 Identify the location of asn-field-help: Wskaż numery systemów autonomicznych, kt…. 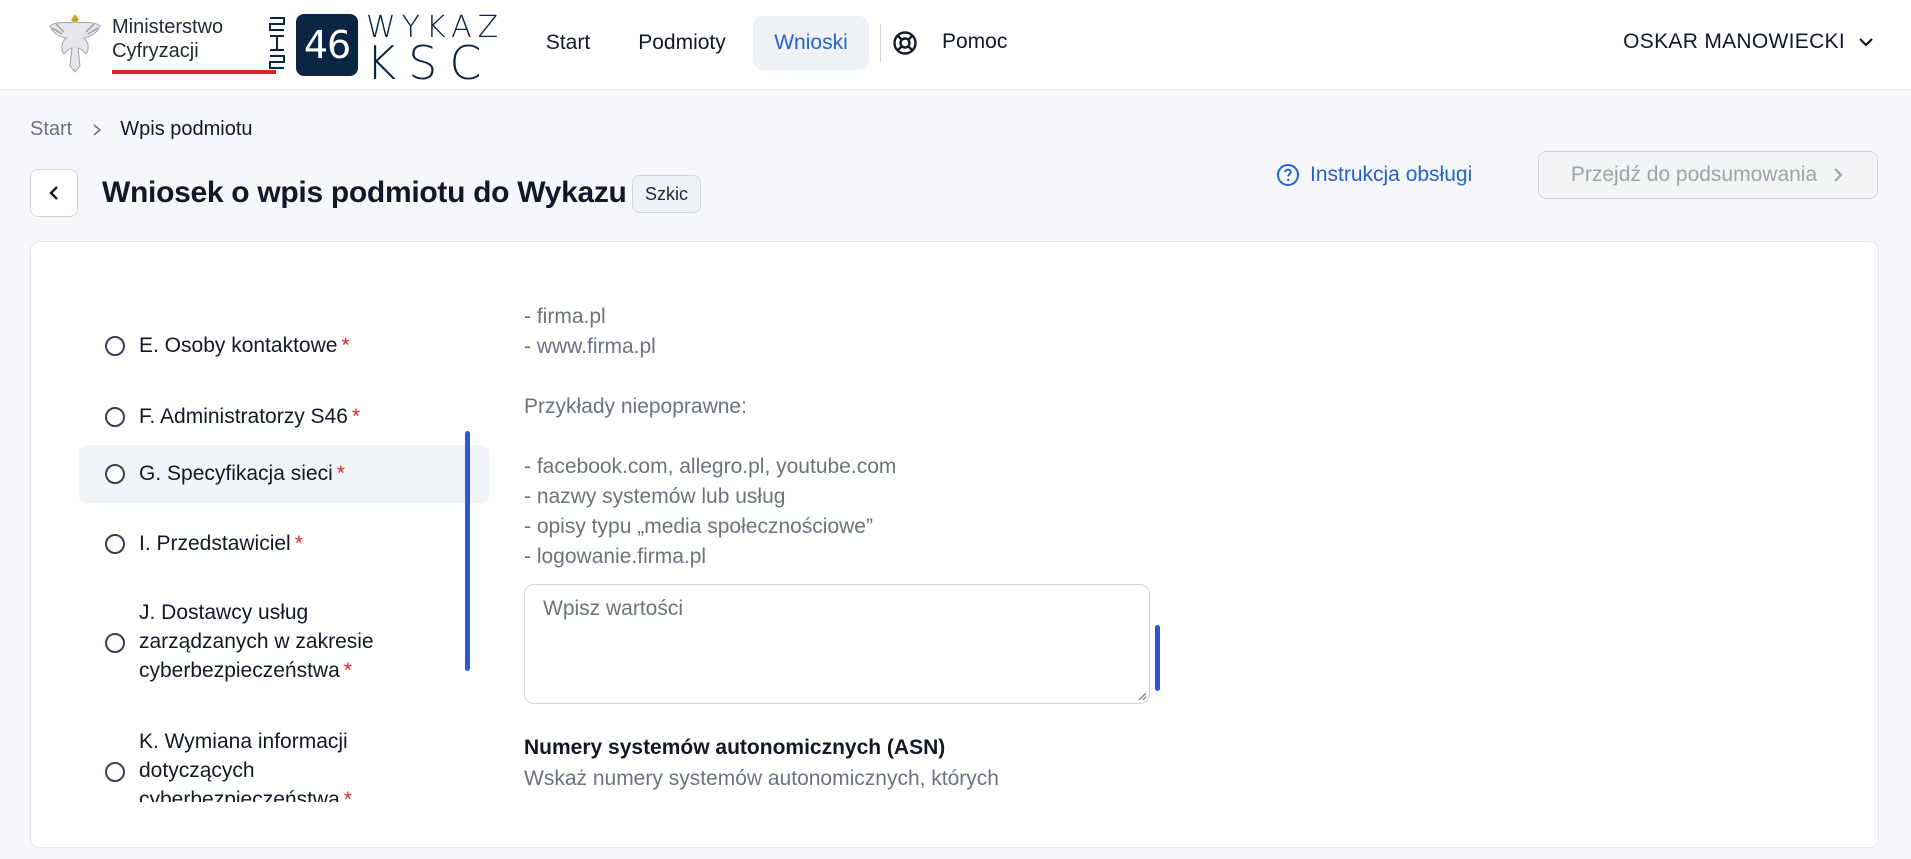
(761, 778).